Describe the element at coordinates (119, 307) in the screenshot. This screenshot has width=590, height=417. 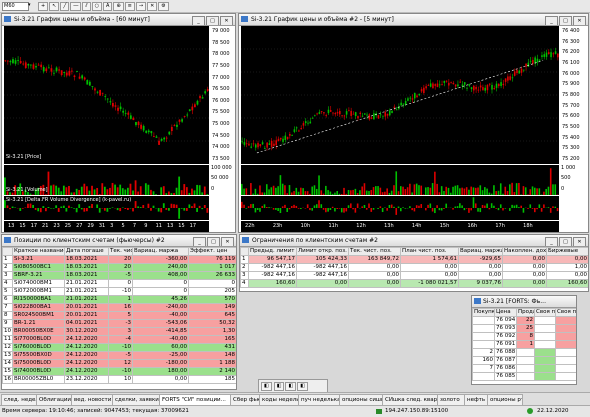
I see `table-row: 7 Si022800BA1 20.01.2021 16 -240,00 149` at that location.